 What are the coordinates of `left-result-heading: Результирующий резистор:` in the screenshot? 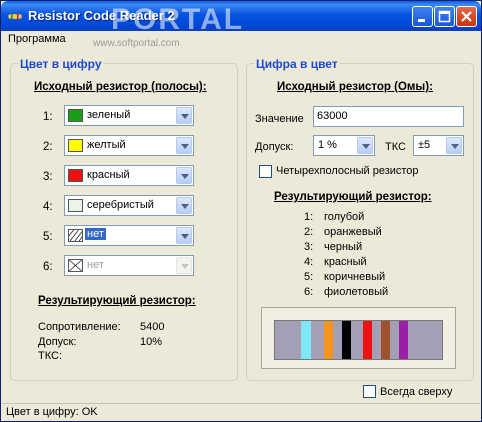 It's located at (117, 301).